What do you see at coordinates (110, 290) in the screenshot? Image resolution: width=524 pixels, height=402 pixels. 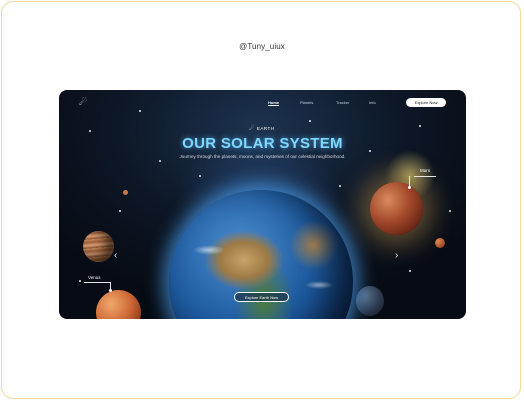 I see `venus-callout-dot` at bounding box center [110, 290].